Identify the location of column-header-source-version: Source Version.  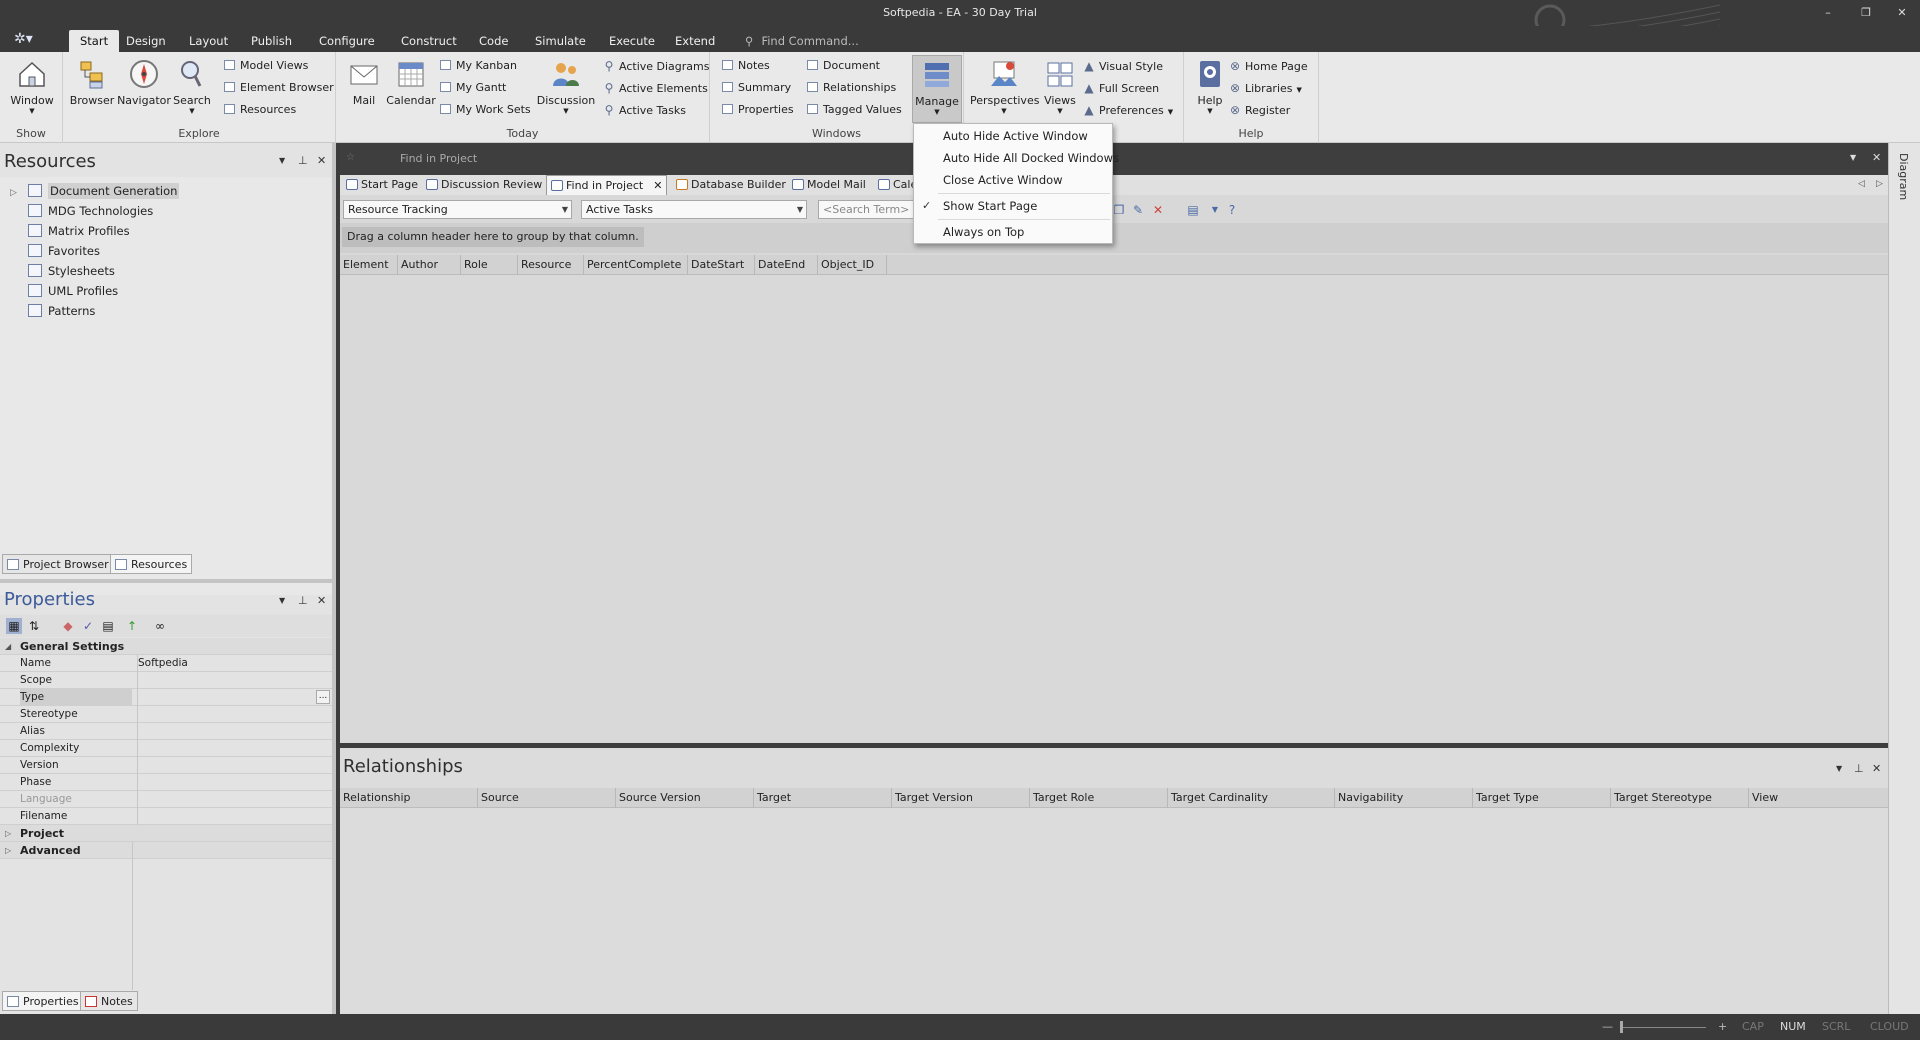
(685, 798).